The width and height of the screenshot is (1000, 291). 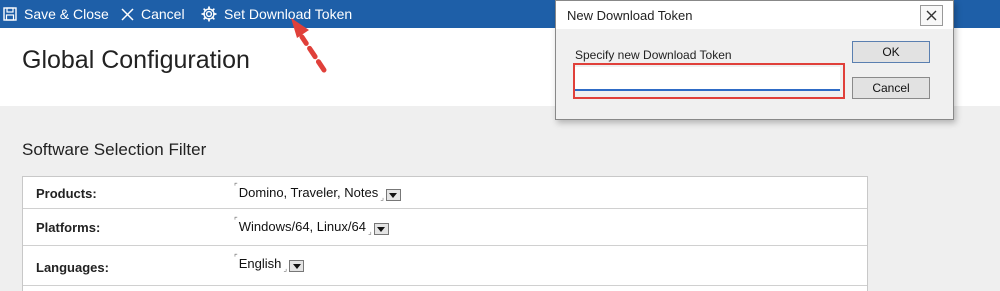 What do you see at coordinates (66, 193) in the screenshot?
I see `products-label: Products:` at bounding box center [66, 193].